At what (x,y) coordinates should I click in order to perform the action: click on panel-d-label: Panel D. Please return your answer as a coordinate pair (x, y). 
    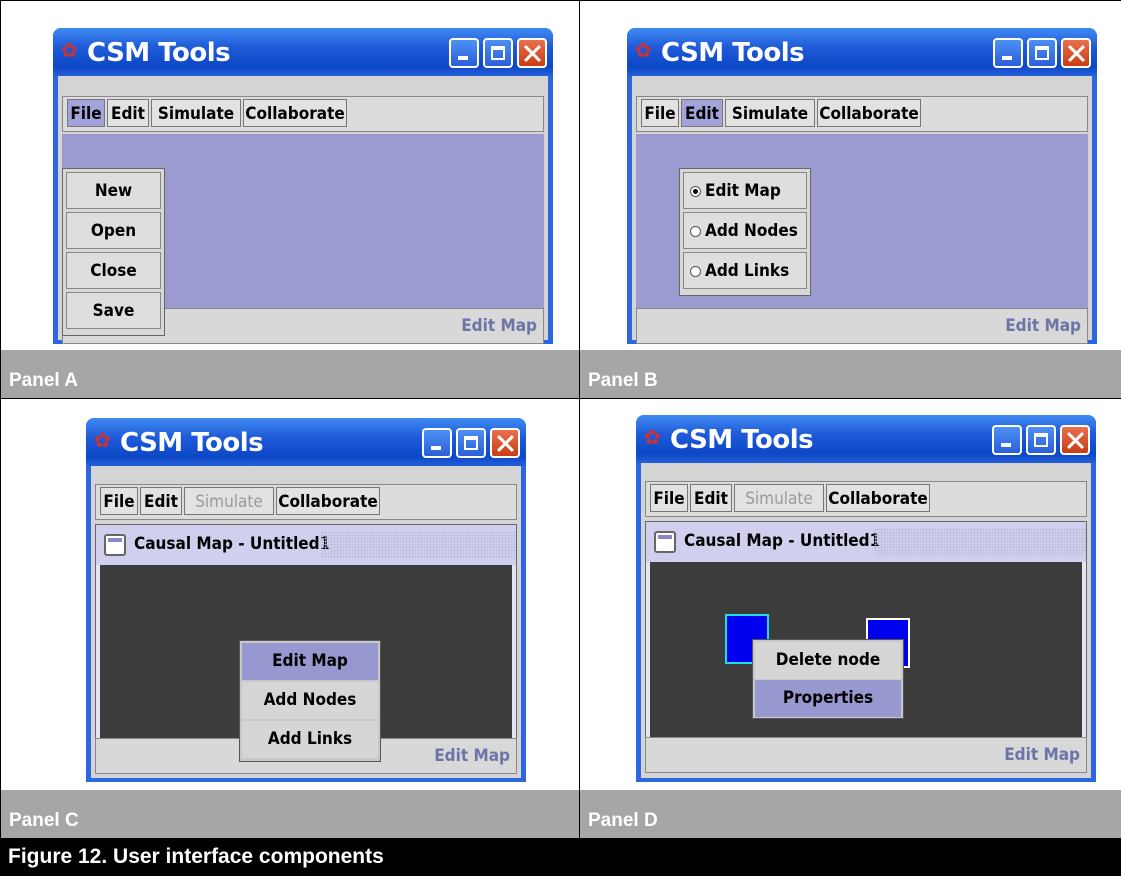
    Looking at the image, I should click on (850, 814).